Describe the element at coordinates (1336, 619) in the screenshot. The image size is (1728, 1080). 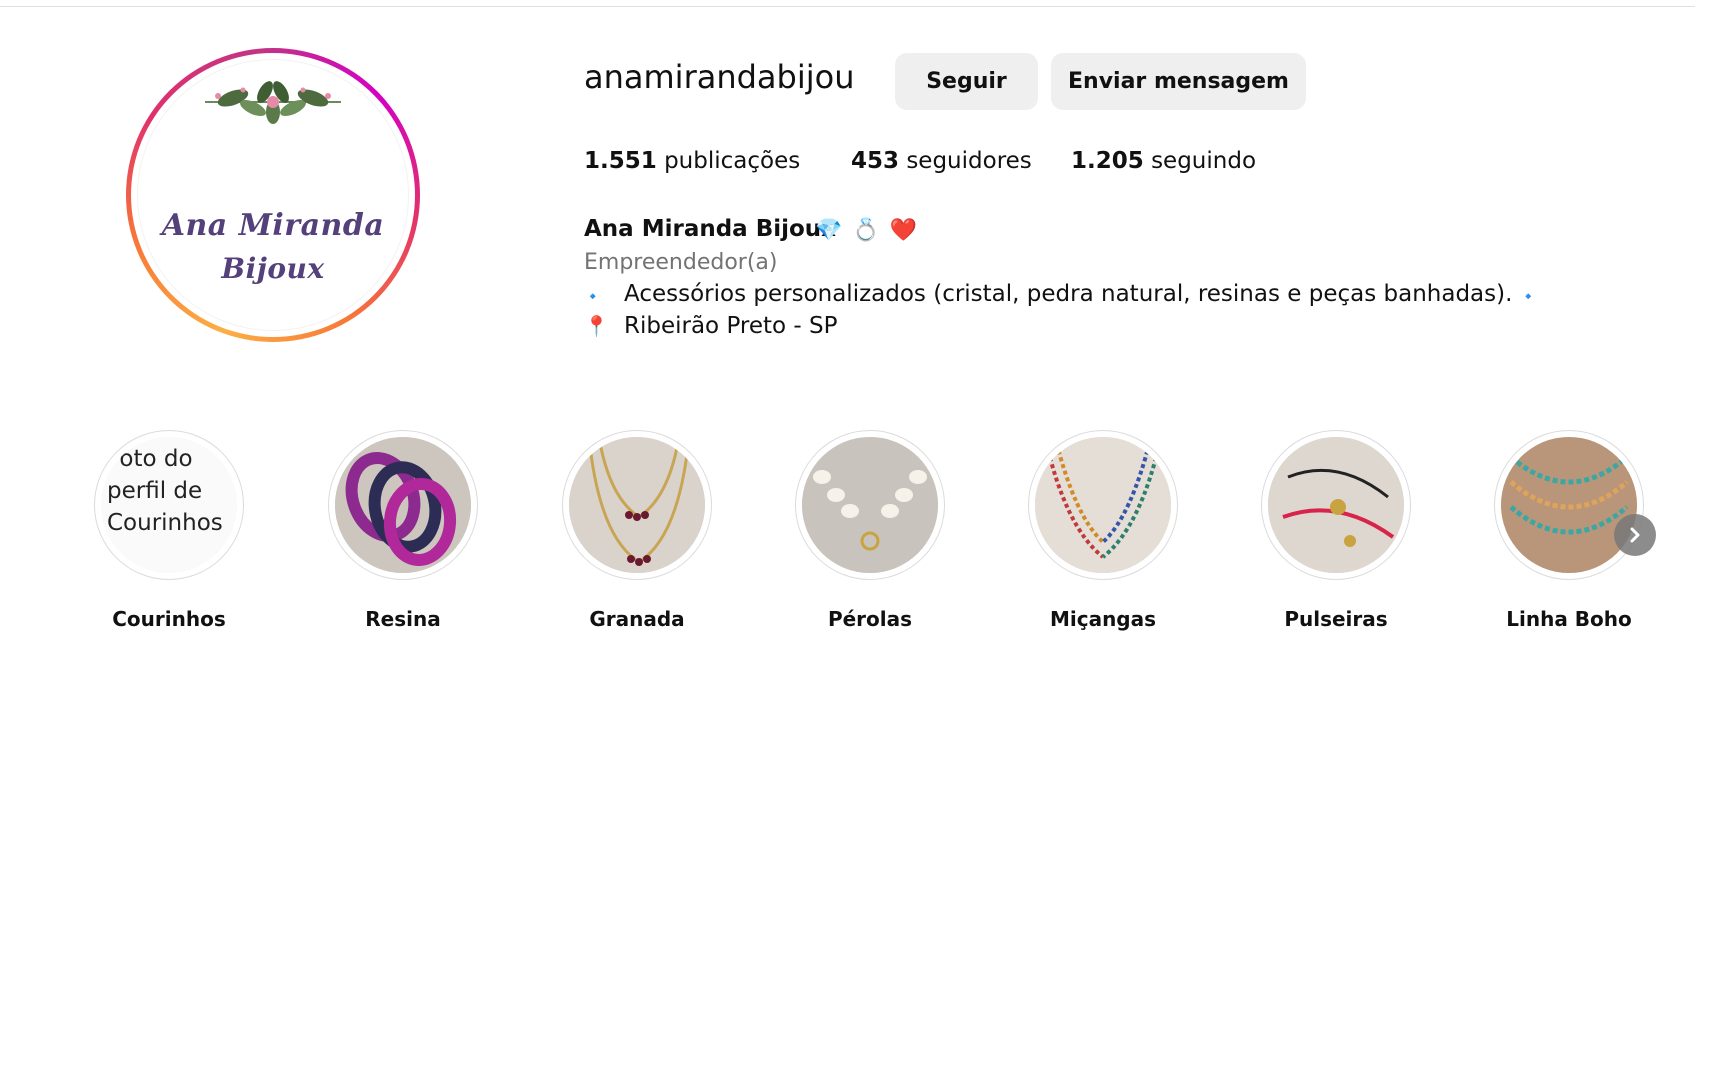
I see `highlight-label: Pulseiras` at that location.